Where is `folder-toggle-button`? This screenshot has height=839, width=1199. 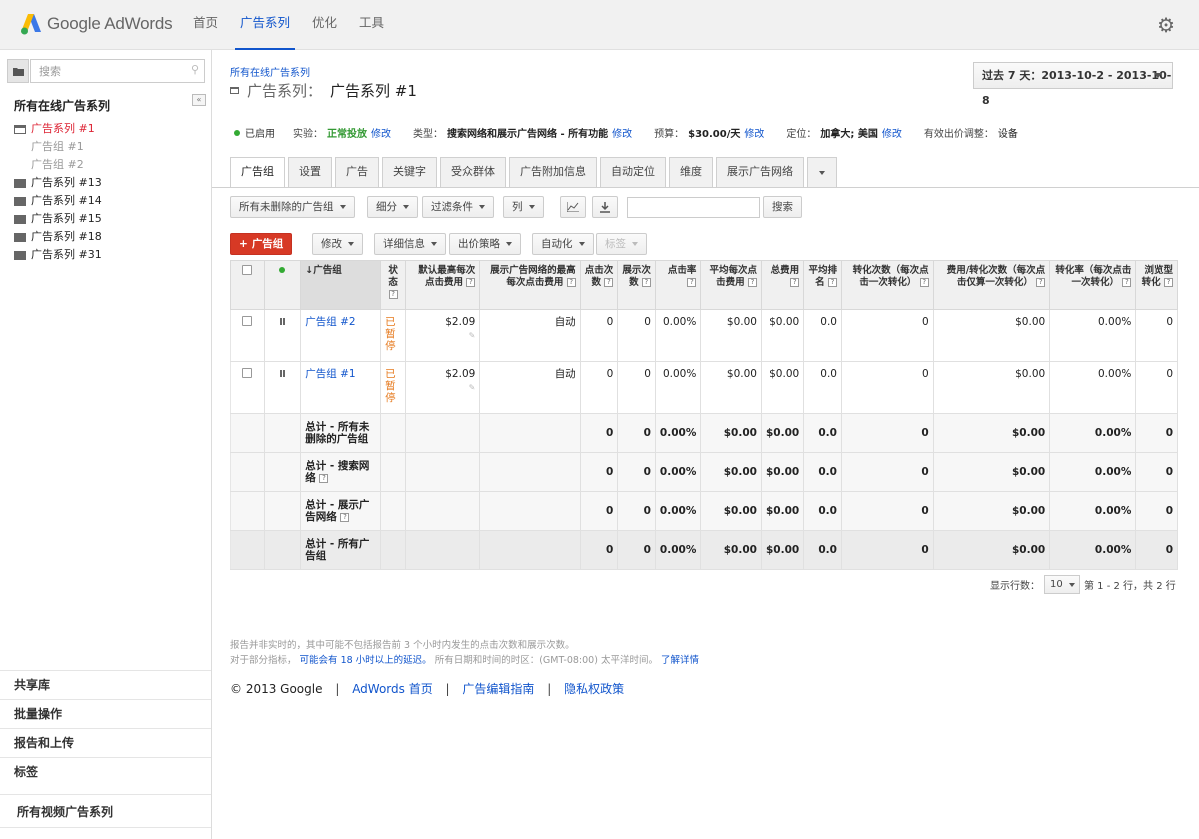
folder-toggle-button is located at coordinates (18, 71).